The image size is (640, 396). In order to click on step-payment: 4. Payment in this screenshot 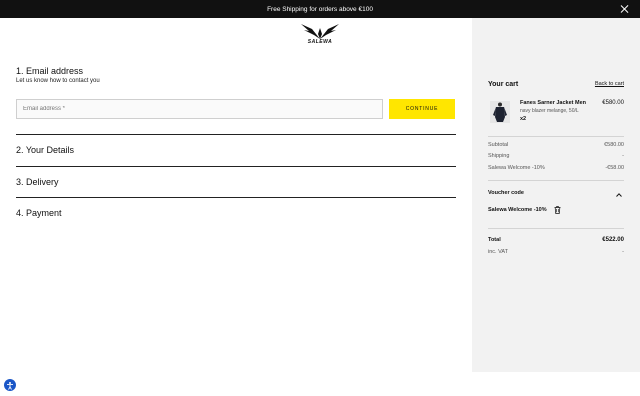, I will do `click(236, 213)`.